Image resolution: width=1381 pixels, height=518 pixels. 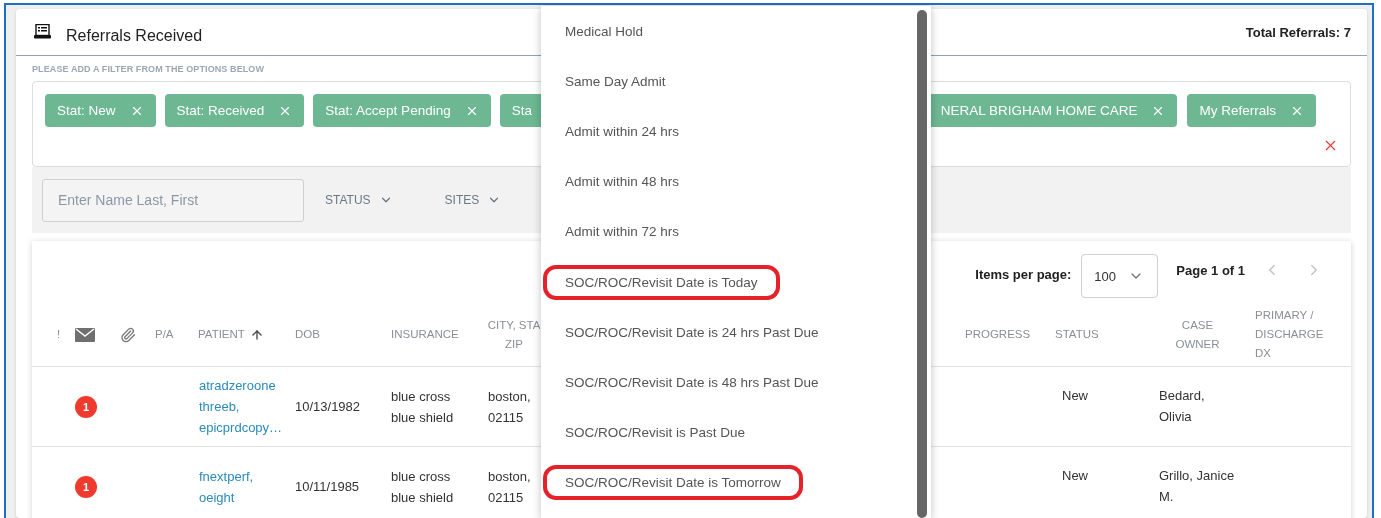 What do you see at coordinates (134, 36) in the screenshot?
I see `panel-title: Referrals Received` at bounding box center [134, 36].